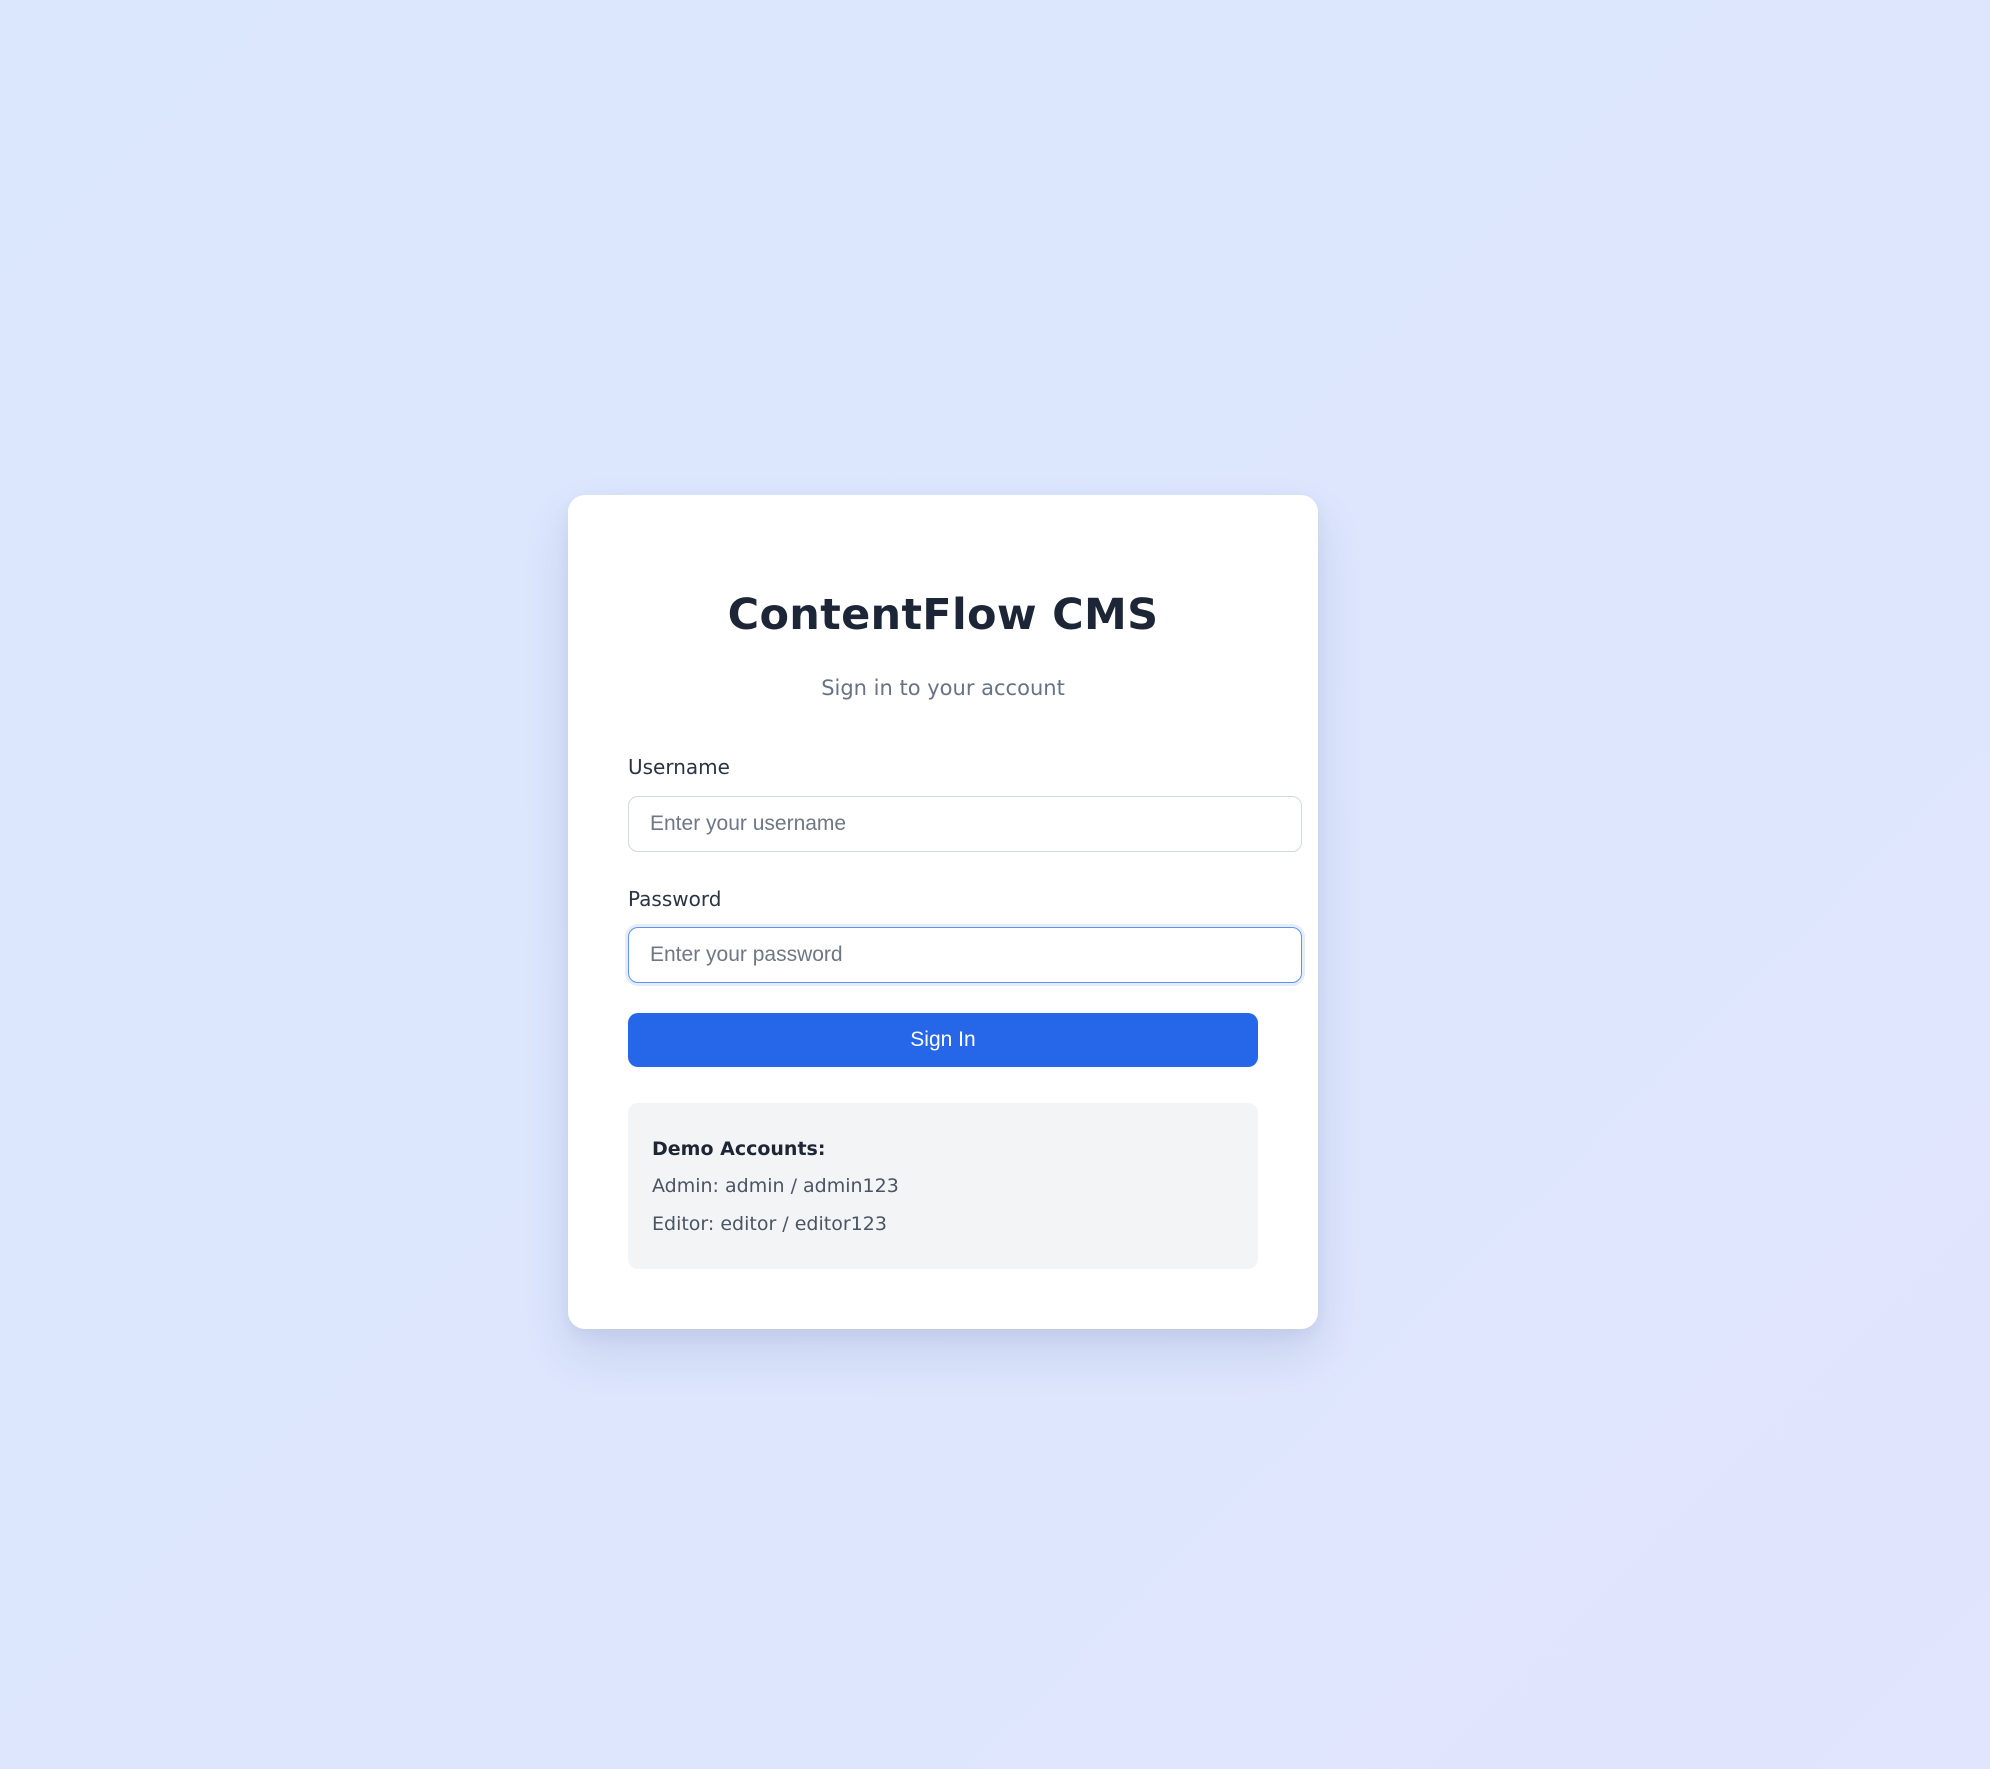  Describe the element at coordinates (739, 1149) in the screenshot. I see `demo-accounts-title: Demo Accounts:` at that location.